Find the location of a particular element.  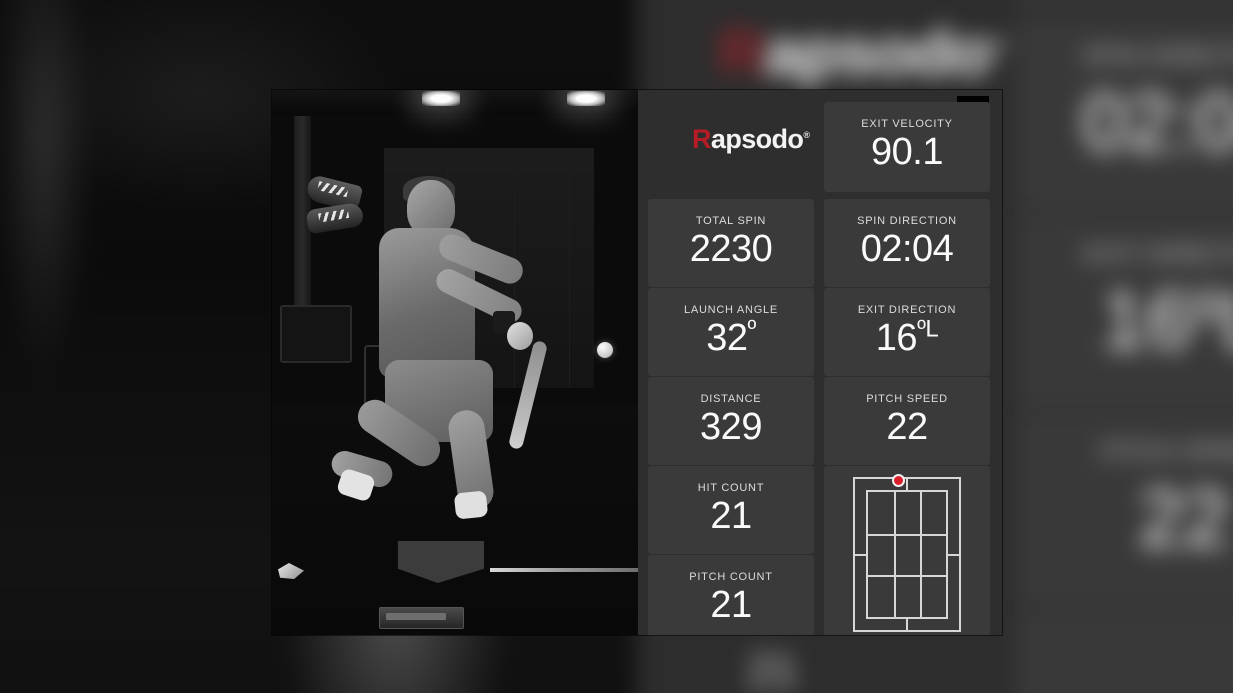

spin-direction-value: 02:04 is located at coordinates (907, 249).